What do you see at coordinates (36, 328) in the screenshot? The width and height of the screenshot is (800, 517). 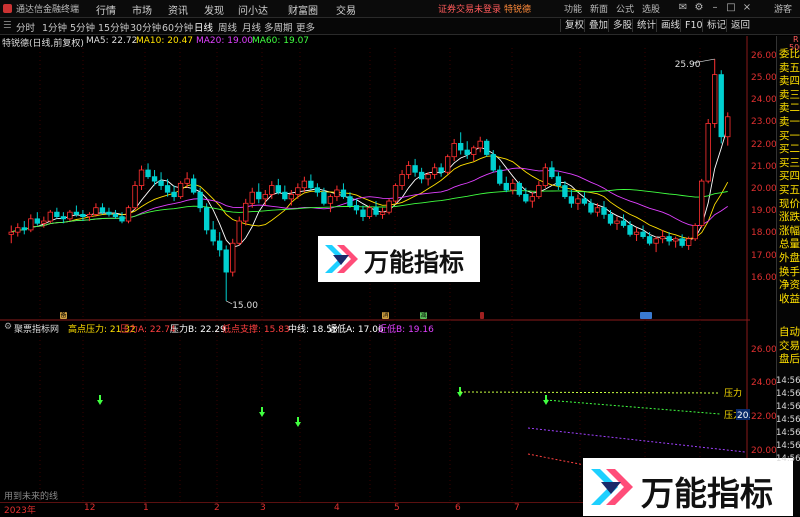 I see `indicator-name: 聚票指标网` at bounding box center [36, 328].